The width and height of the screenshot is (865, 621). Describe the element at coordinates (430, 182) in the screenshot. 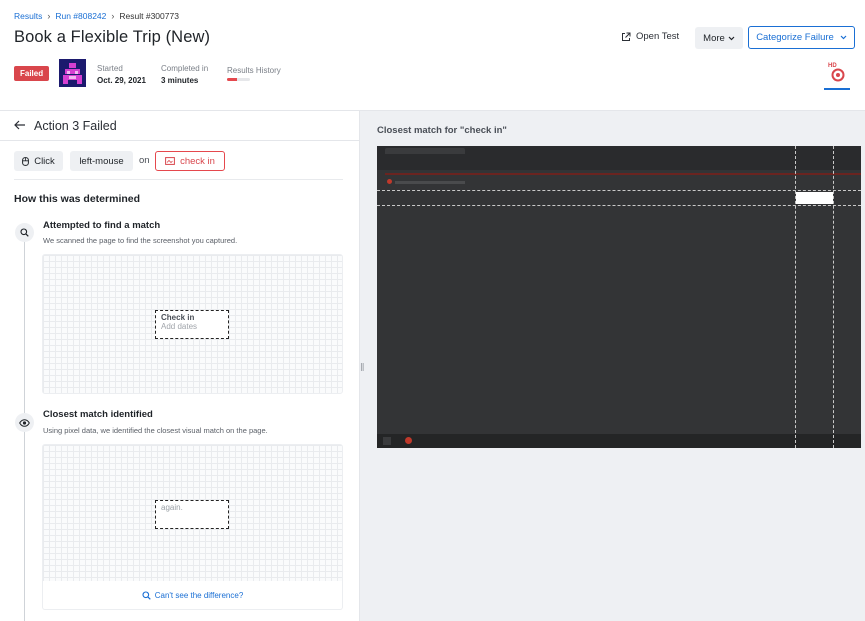

I see `screenshot-text-row` at that location.